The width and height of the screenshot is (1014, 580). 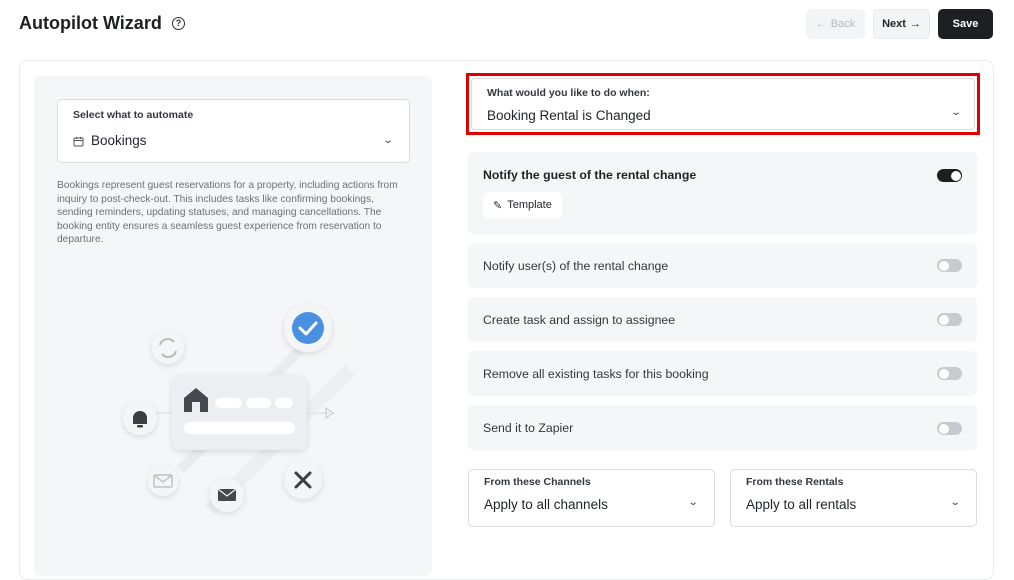 What do you see at coordinates (949, 319) in the screenshot?
I see `toggle-create-task` at bounding box center [949, 319].